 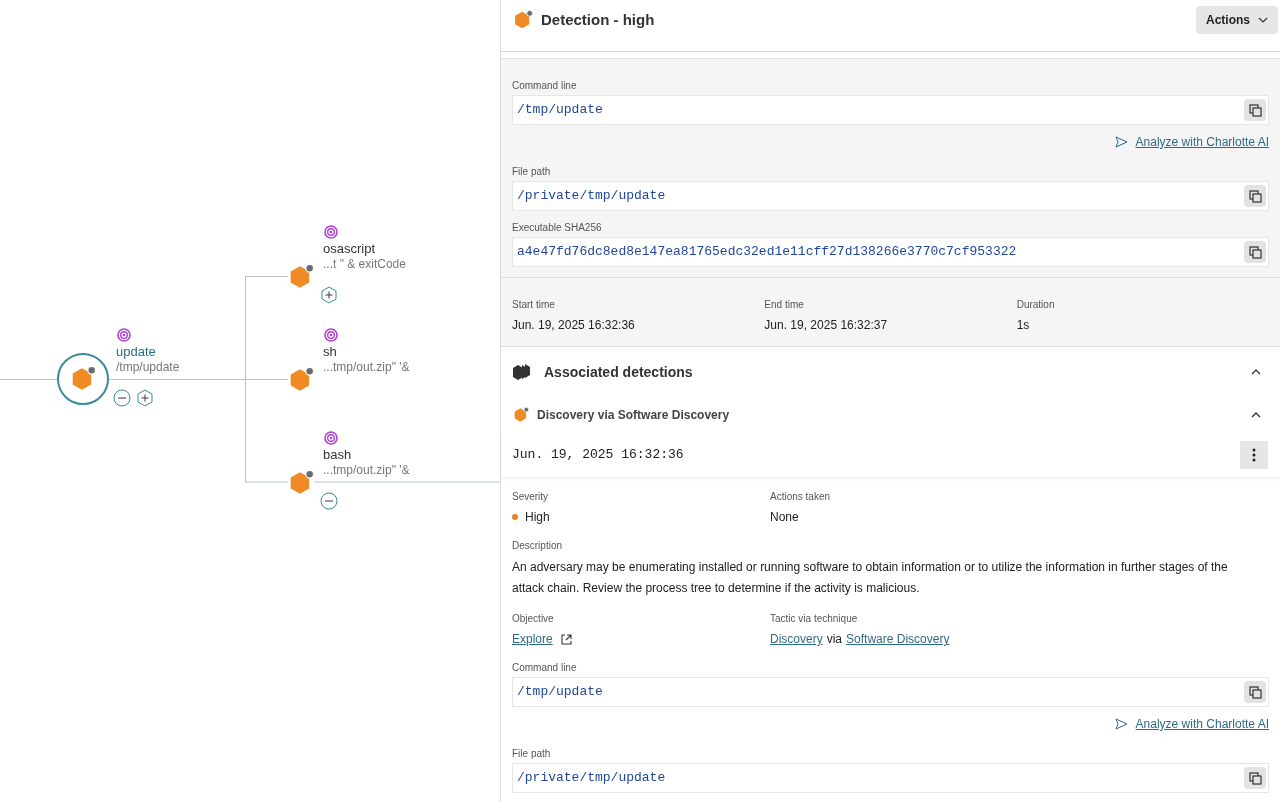 I want to click on process-command: ...t " & exitCode, so click(x=364, y=264).